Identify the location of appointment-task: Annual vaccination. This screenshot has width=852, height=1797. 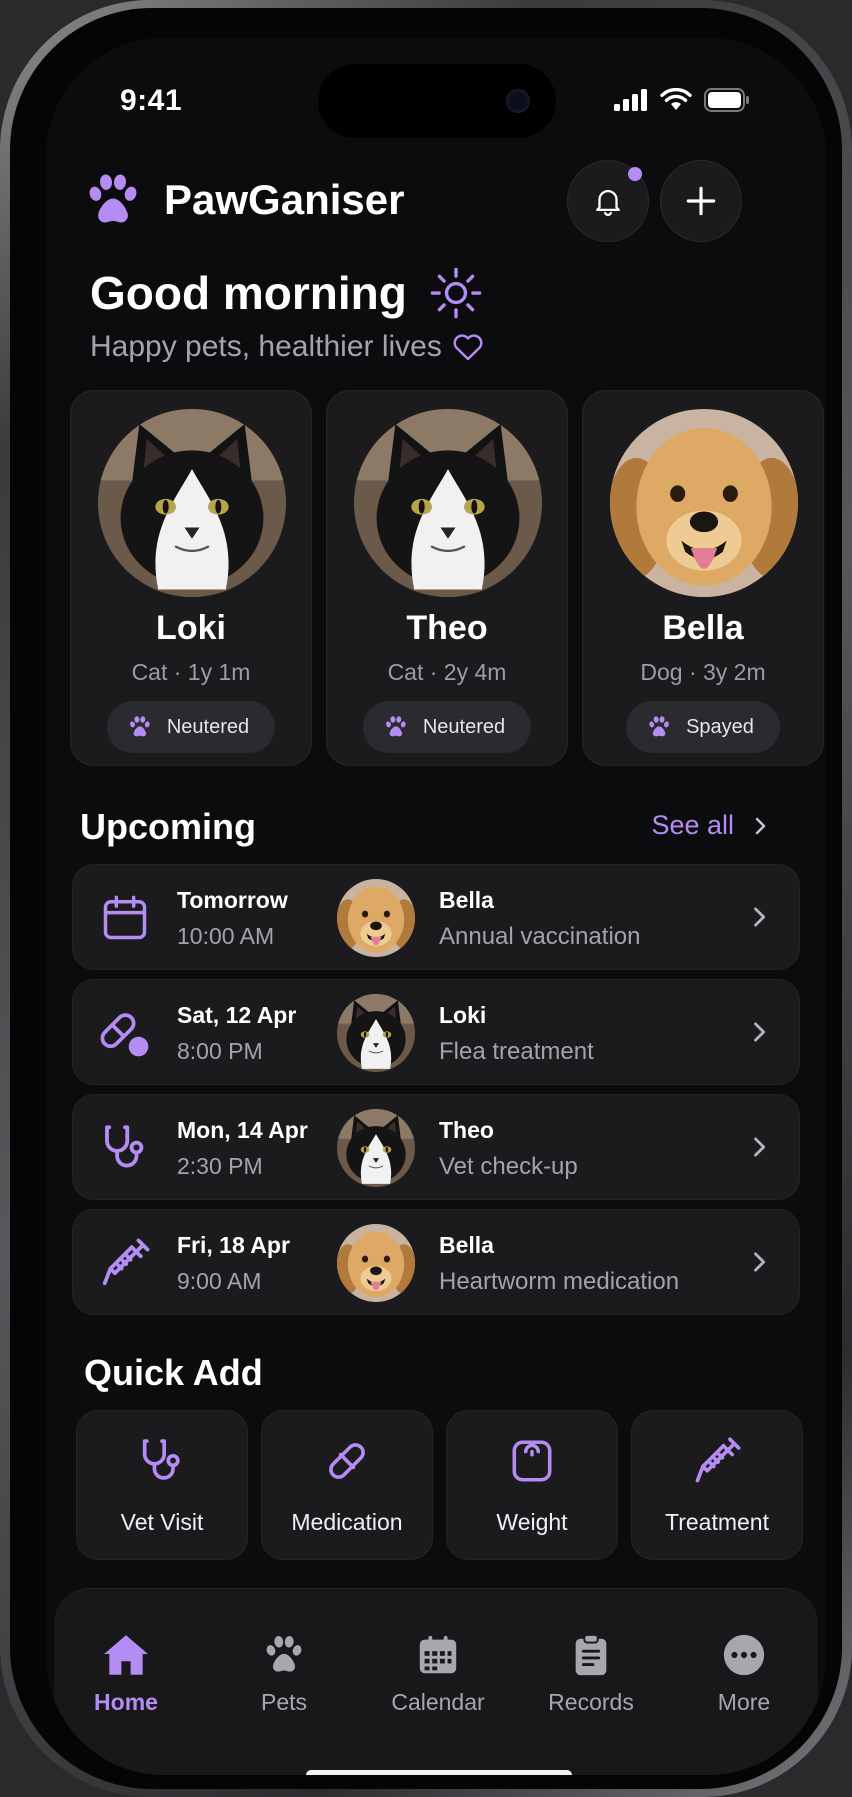
(540, 936).